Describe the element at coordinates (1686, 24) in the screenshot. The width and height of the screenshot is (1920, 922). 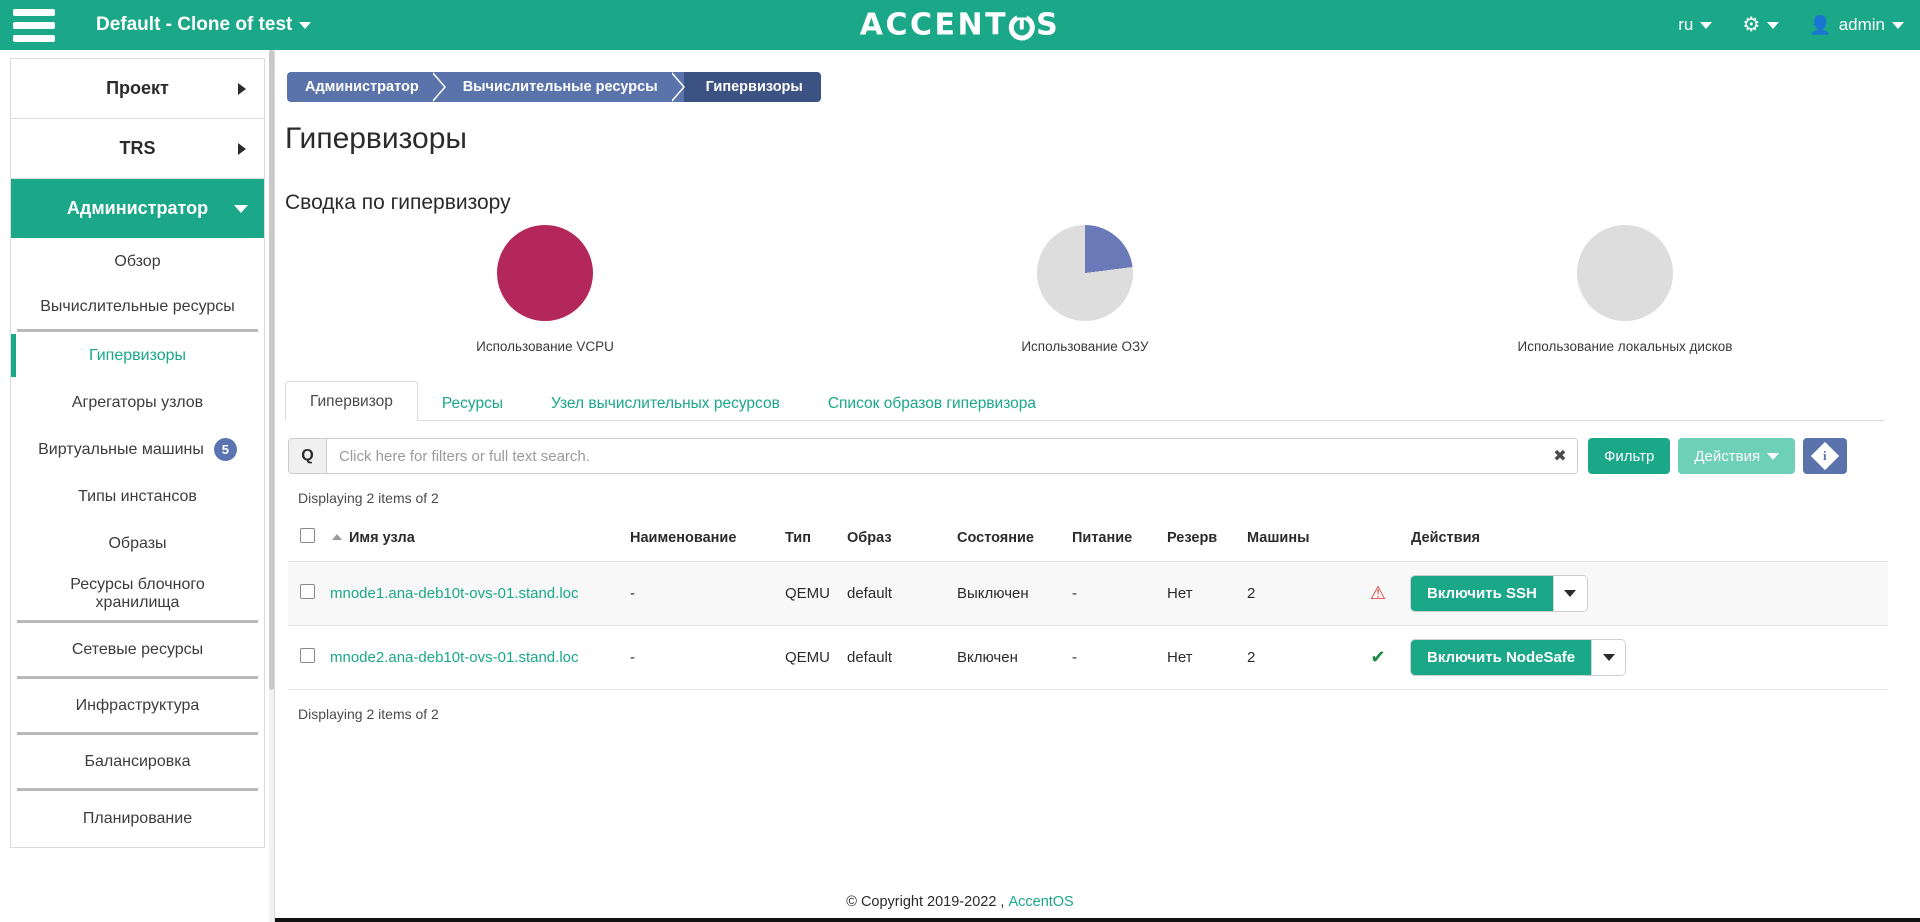
I see `language-label: ru` at that location.